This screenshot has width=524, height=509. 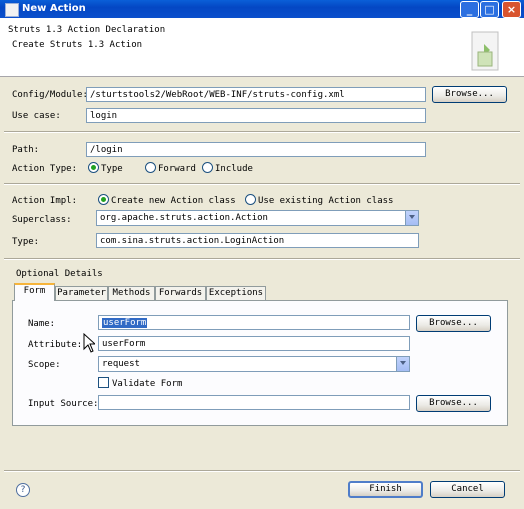 I want to click on attribute-label: Attribute:, so click(x=55, y=345).